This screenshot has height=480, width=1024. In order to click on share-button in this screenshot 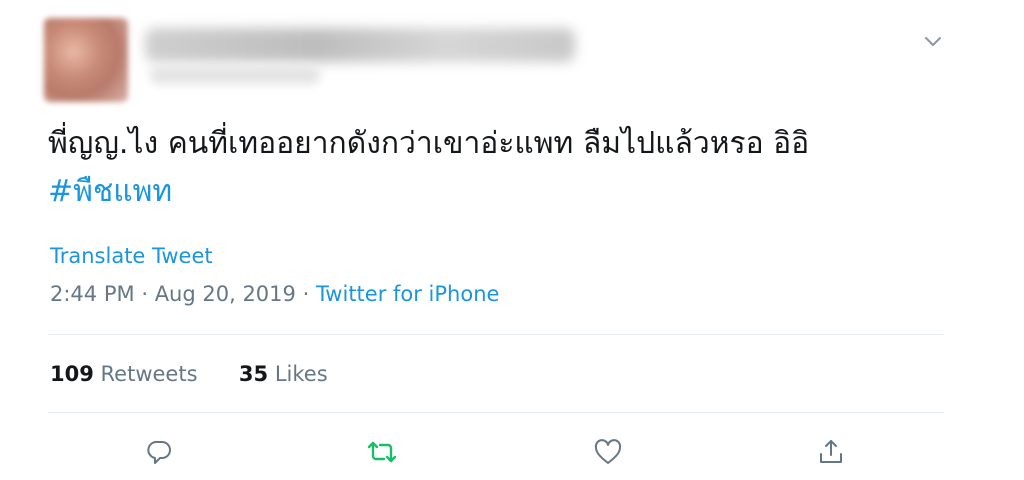, I will do `click(831, 452)`.